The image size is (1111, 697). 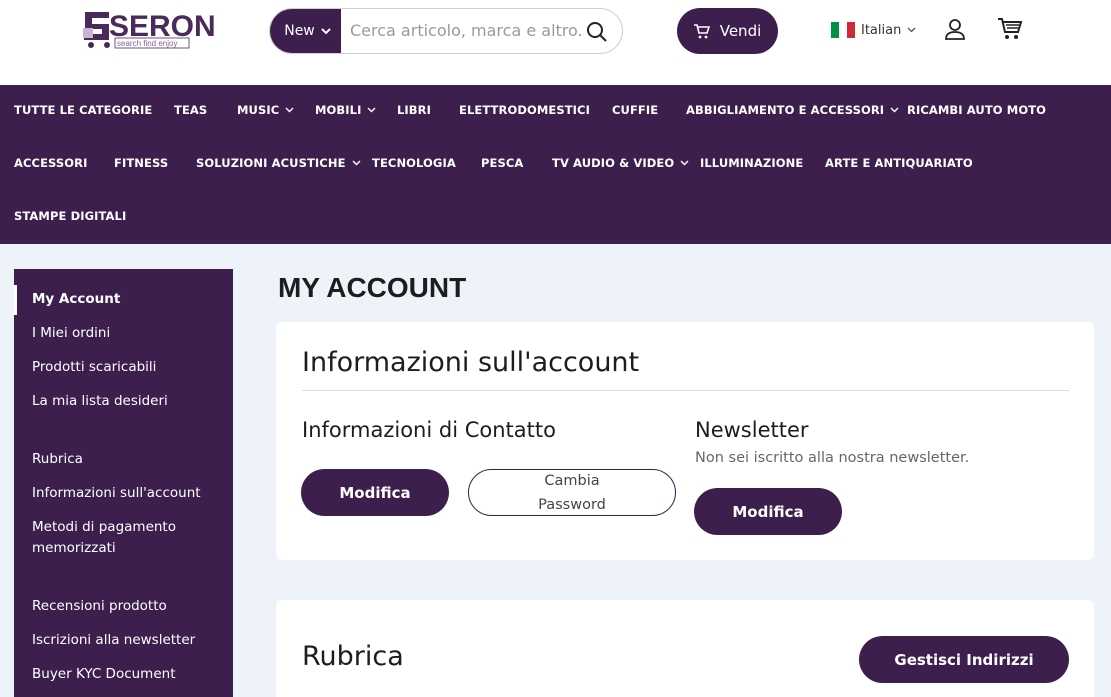 I want to click on italy-flag-icon, so click(x=843, y=30).